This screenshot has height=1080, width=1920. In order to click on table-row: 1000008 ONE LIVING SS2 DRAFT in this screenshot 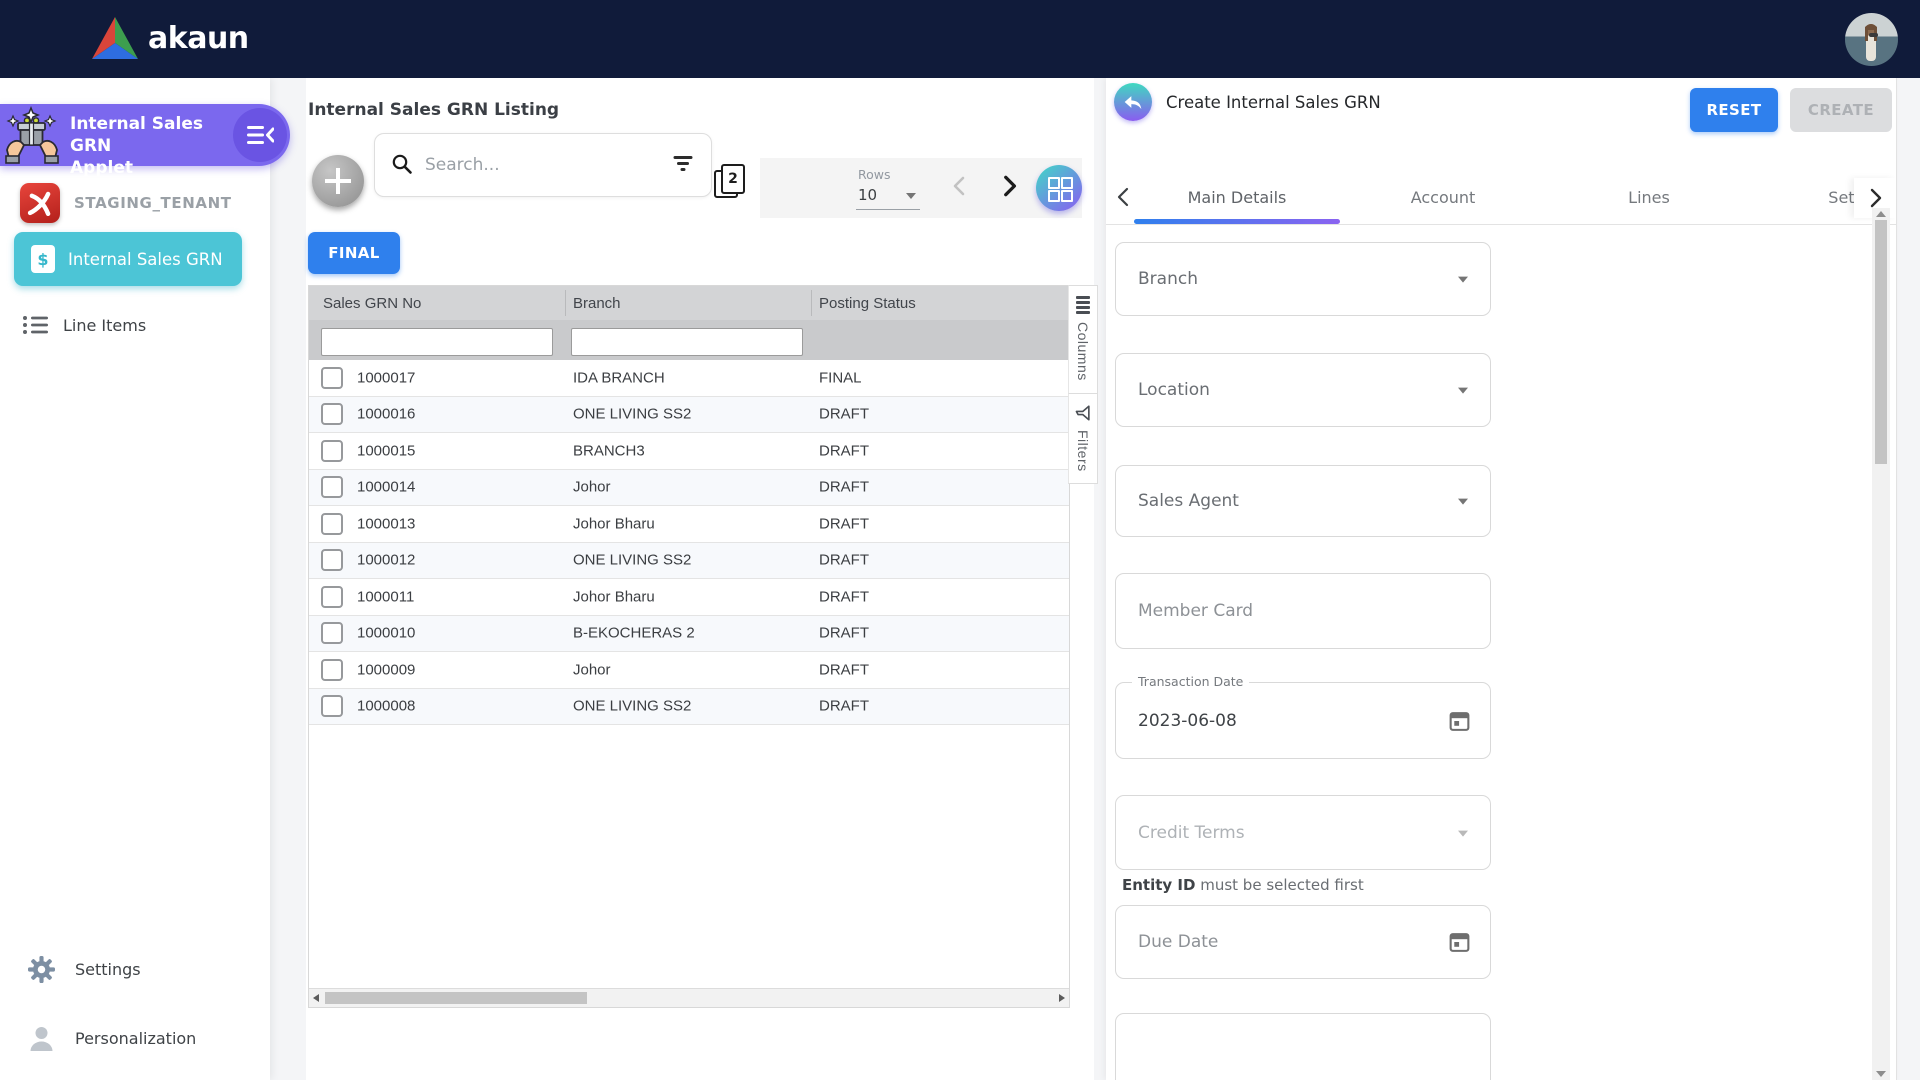, I will do `click(689, 706)`.